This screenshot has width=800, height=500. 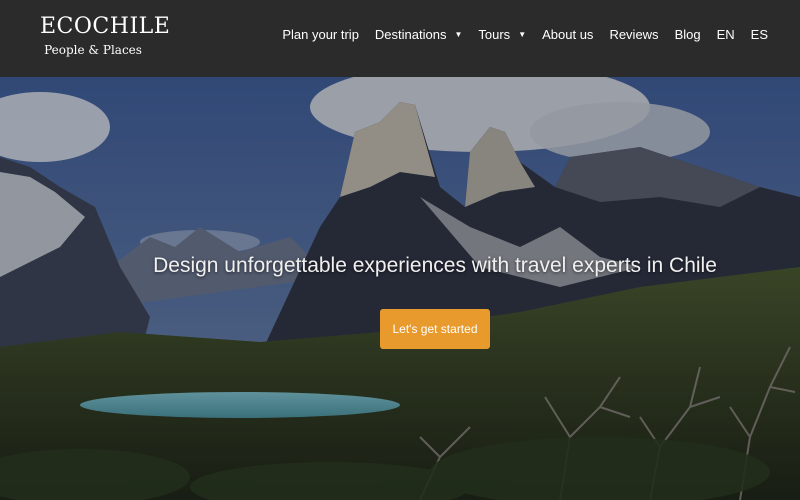 I want to click on nav-tours: Tours ▼, so click(x=502, y=34).